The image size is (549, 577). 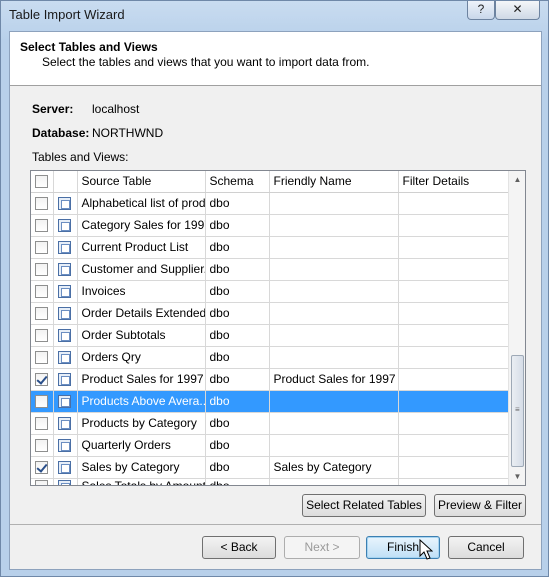 I want to click on column-header-schema: Schema, so click(x=237, y=182).